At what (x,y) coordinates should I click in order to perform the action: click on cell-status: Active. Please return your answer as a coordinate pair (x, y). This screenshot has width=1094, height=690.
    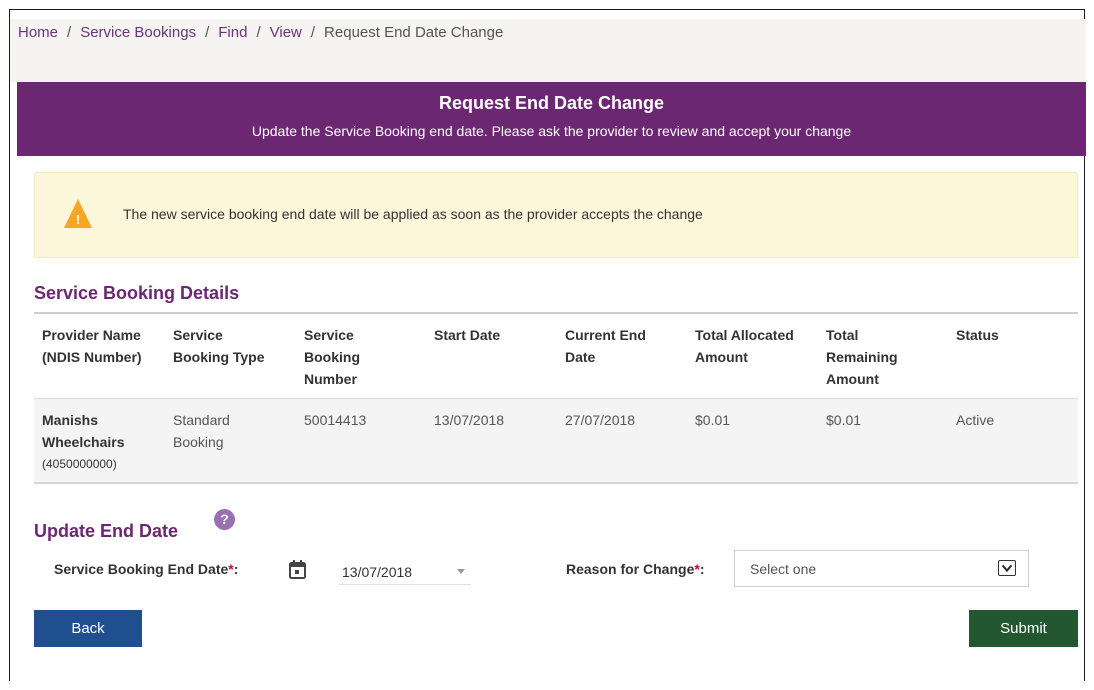
    Looking at the image, I should click on (975, 420).